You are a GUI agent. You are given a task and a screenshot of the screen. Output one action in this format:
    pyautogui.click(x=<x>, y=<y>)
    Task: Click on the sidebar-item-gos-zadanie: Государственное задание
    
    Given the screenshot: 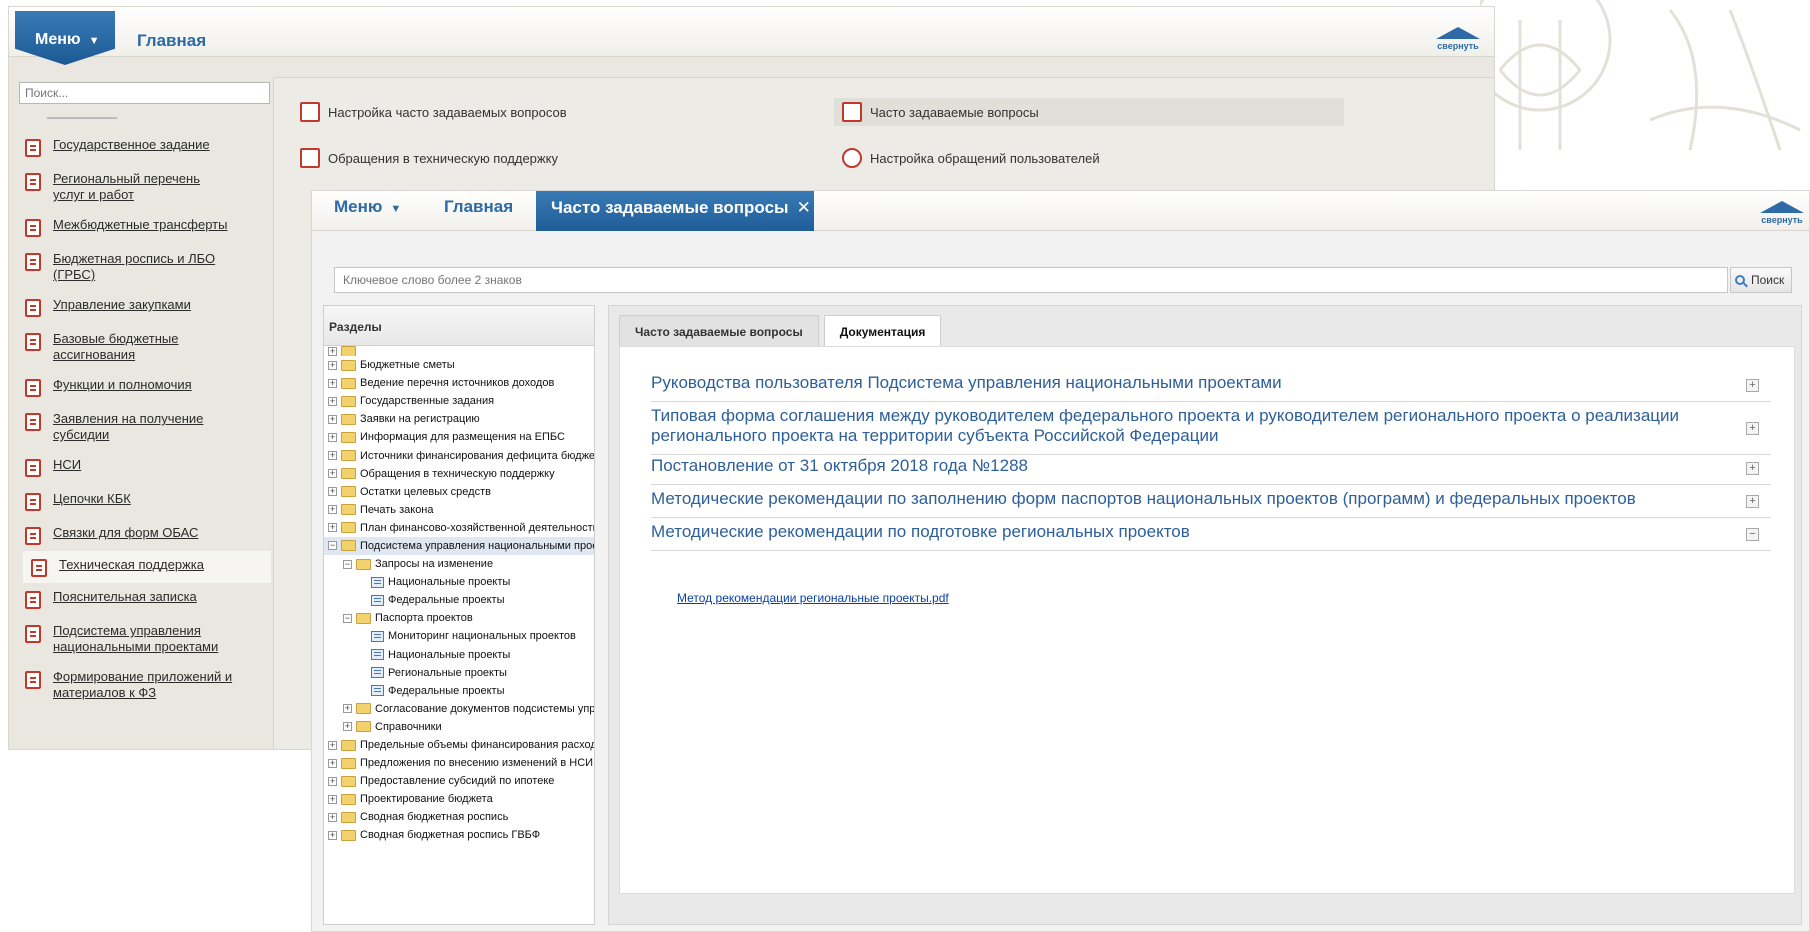 What is the action you would take?
    pyautogui.click(x=140, y=147)
    